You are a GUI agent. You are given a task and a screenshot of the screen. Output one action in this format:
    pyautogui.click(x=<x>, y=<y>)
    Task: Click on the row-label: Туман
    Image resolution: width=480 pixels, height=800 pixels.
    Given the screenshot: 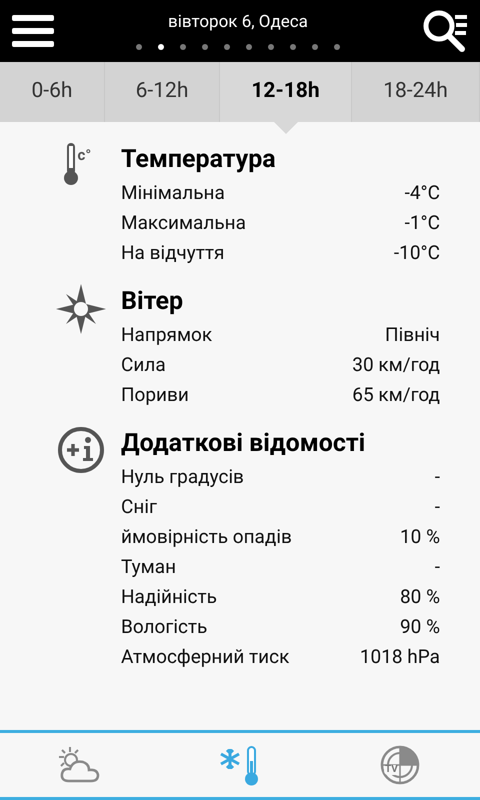 What is the action you would take?
    pyautogui.click(x=148, y=567)
    